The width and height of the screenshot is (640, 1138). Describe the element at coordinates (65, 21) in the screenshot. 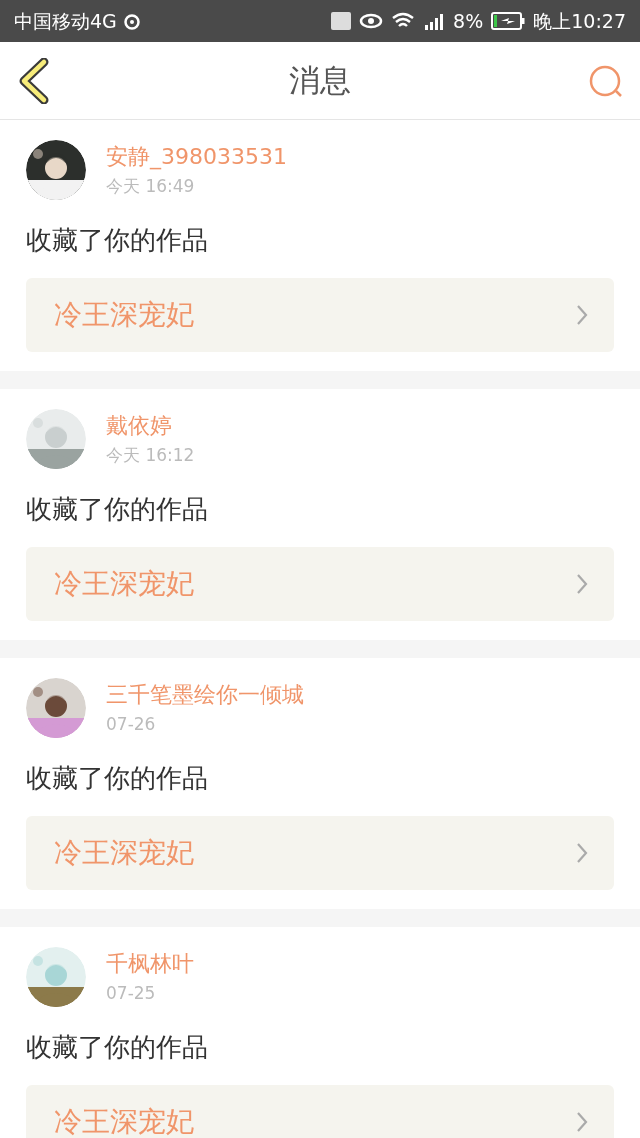

I see `carrier-name: 中国移动4G` at that location.